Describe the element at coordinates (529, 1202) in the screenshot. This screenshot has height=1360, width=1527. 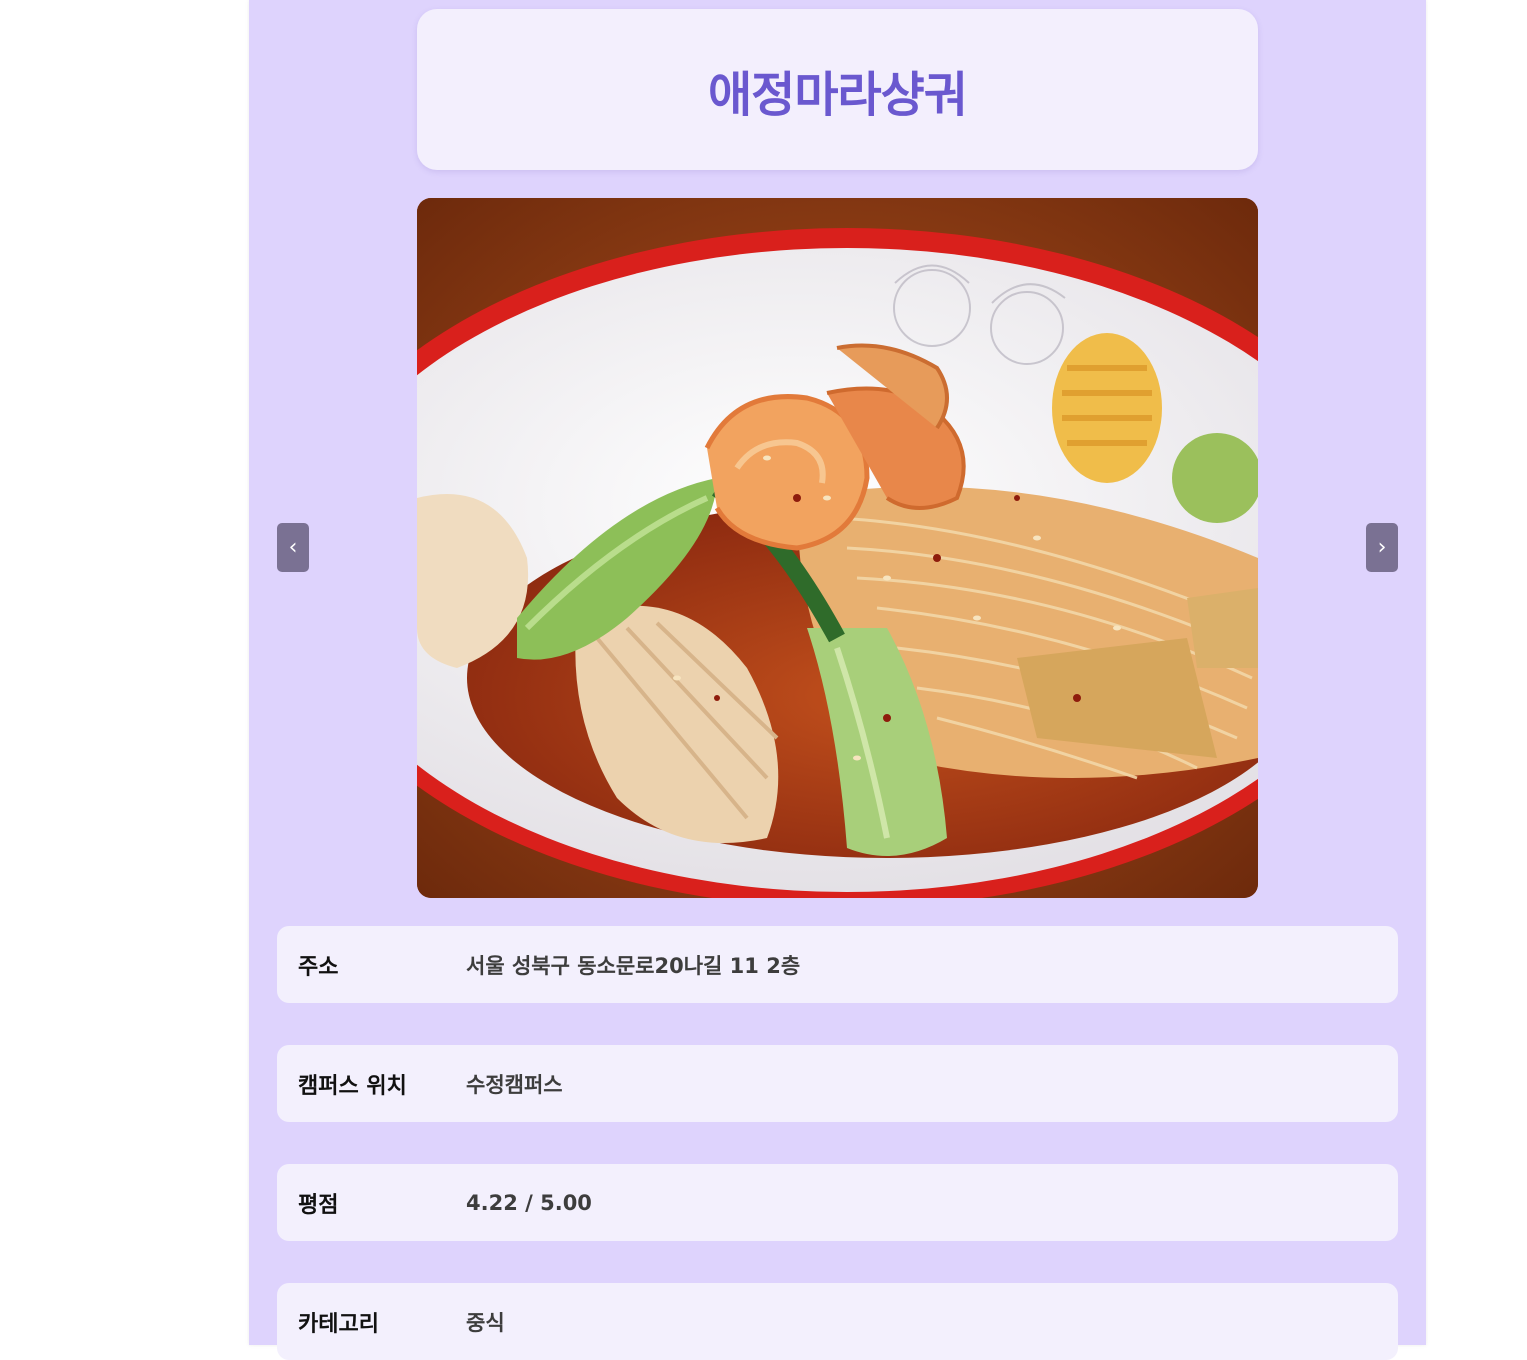
I see `rating-value: 4.22 / 5.00` at that location.